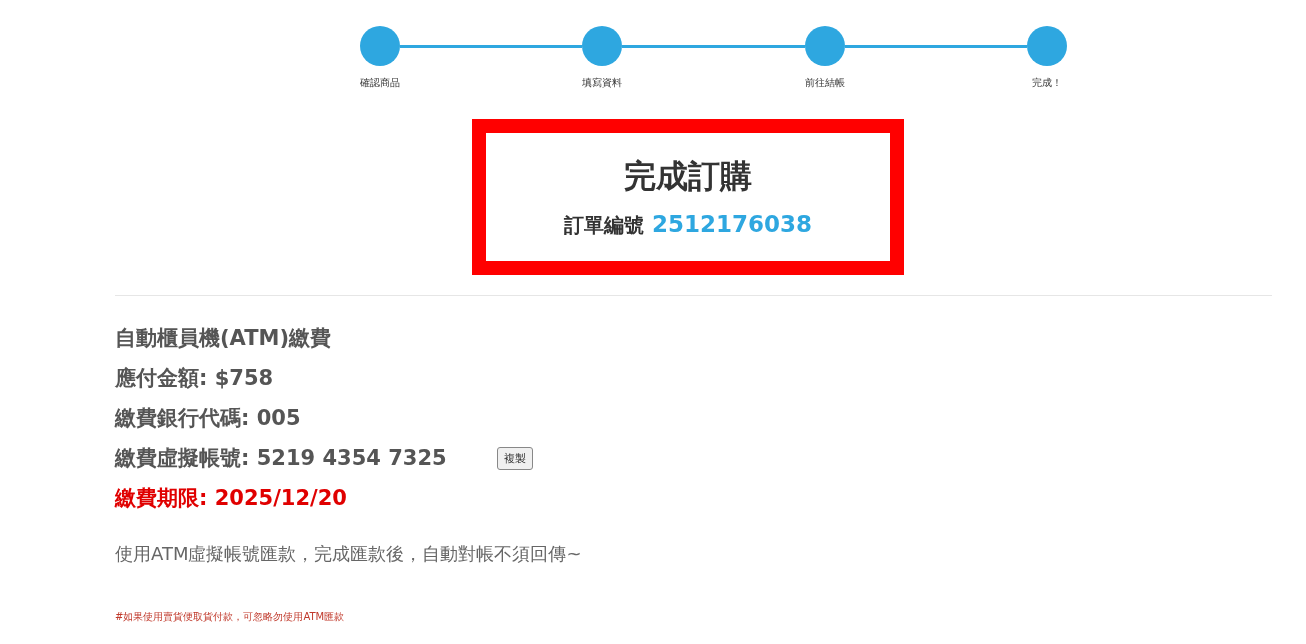 The image size is (1306, 644). What do you see at coordinates (349, 554) in the screenshot?
I see `note-text: 使用ATM虛擬帳號匯款，完成匯款後，自動對帳不須回傳~` at bounding box center [349, 554].